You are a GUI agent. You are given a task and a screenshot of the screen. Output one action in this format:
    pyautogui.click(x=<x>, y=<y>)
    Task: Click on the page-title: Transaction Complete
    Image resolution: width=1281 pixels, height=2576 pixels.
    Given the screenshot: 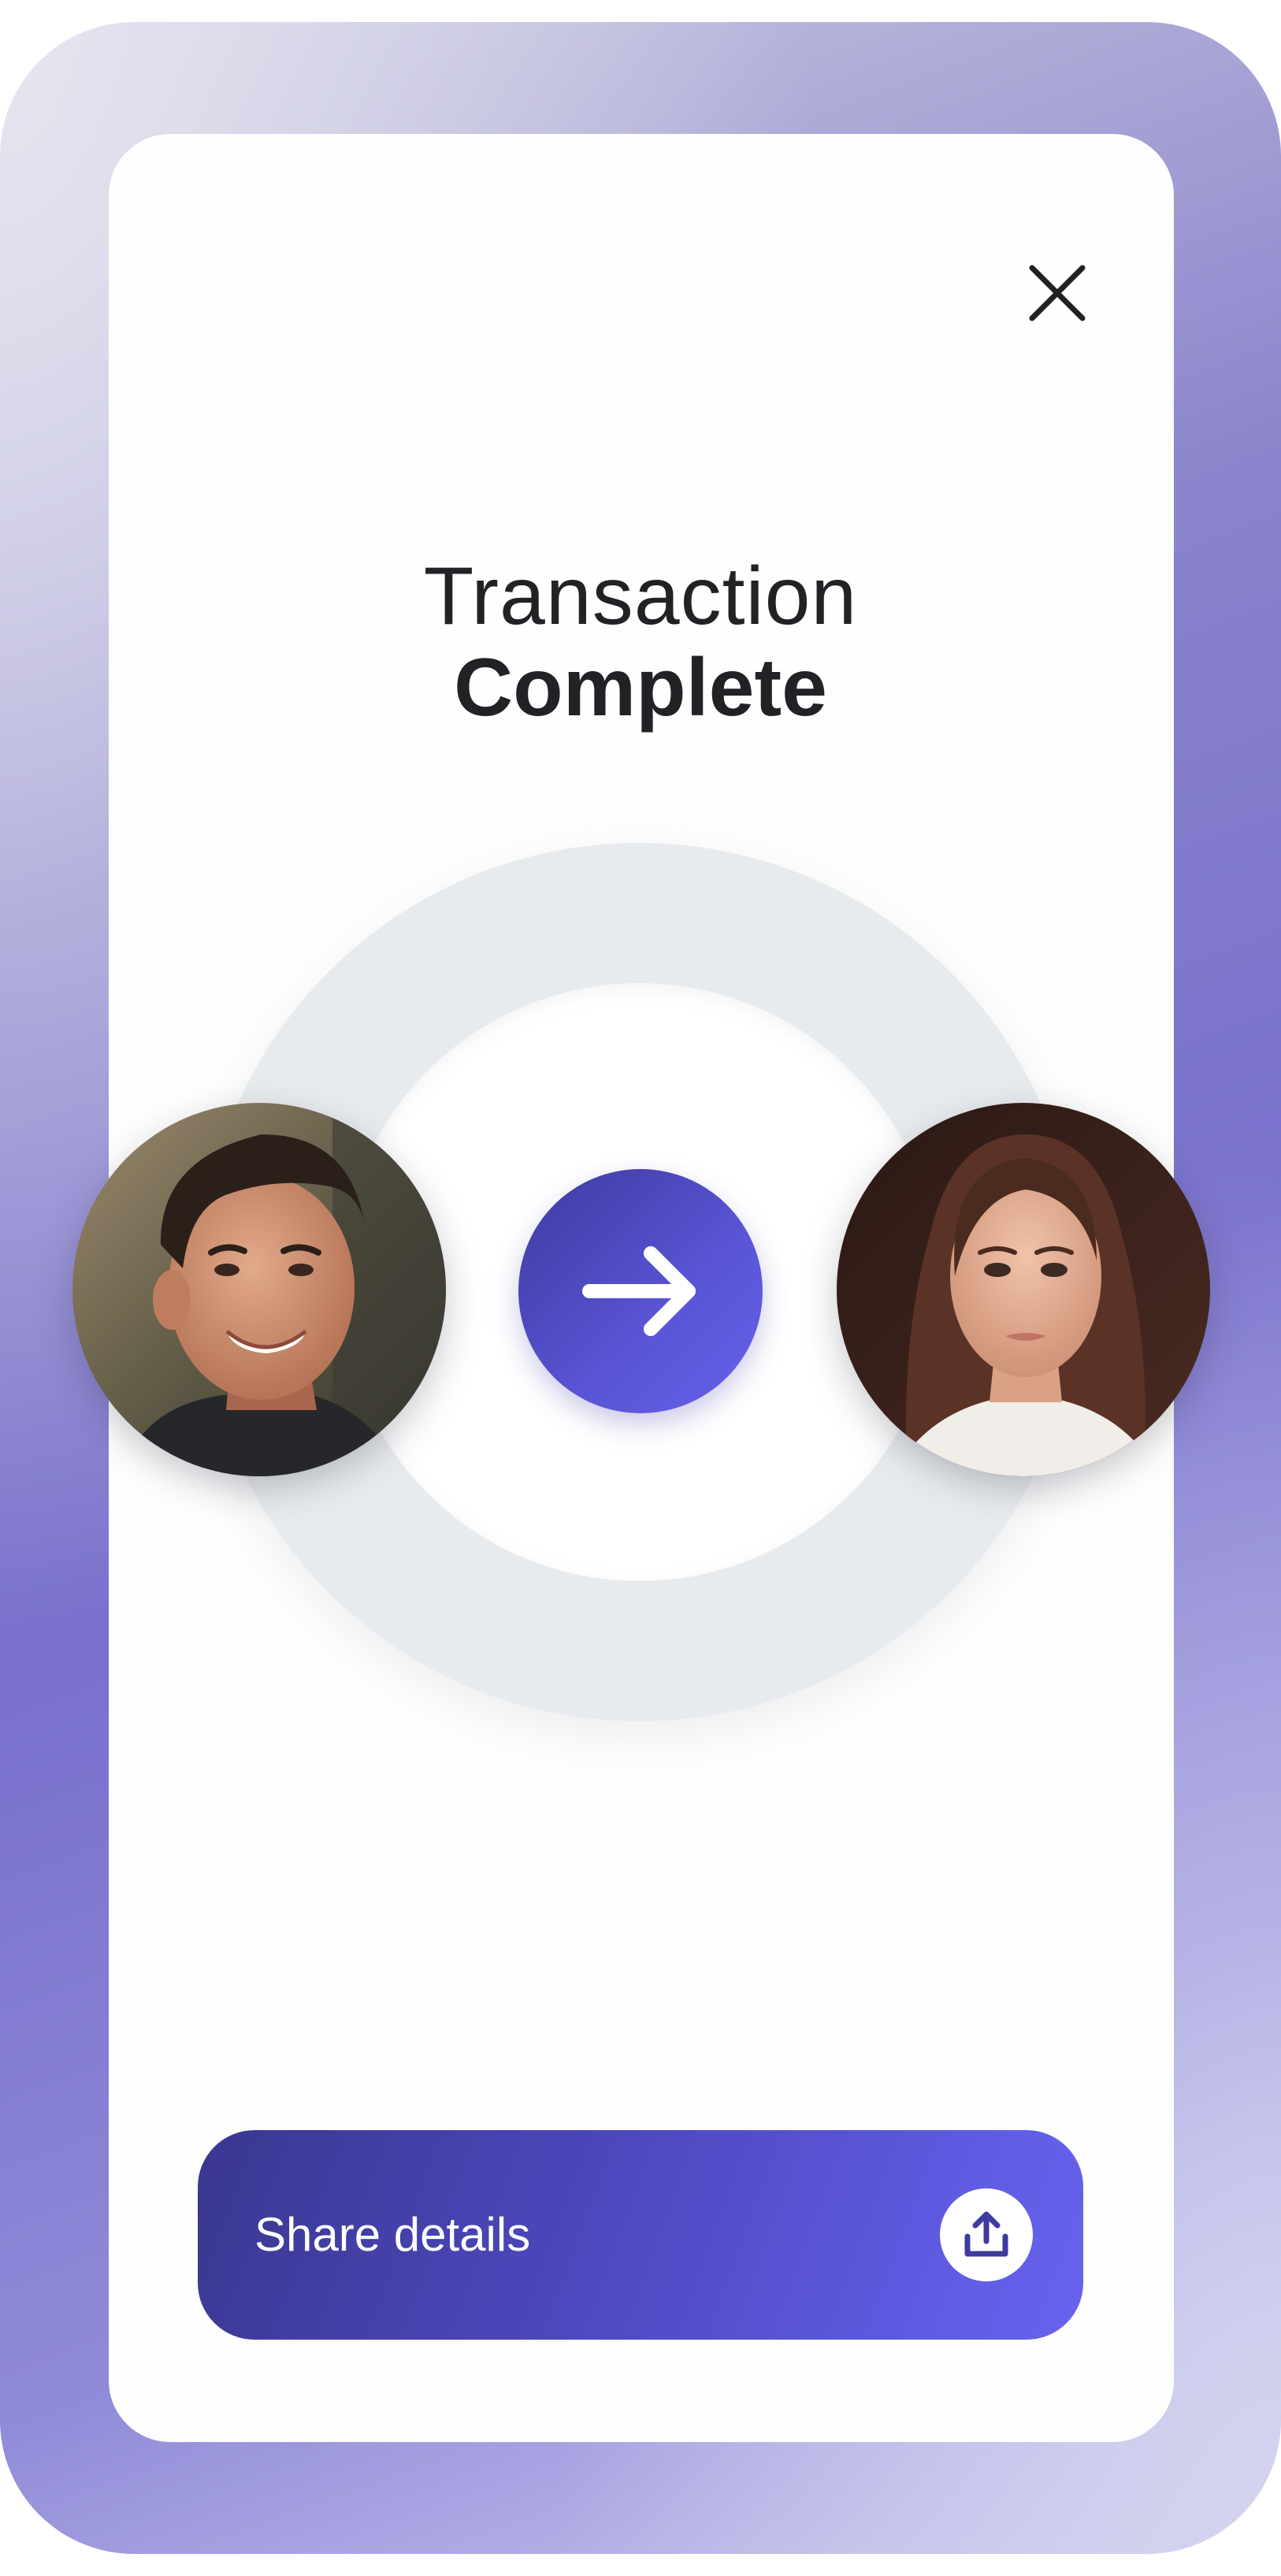 What is the action you would take?
    pyautogui.click(x=640, y=642)
    